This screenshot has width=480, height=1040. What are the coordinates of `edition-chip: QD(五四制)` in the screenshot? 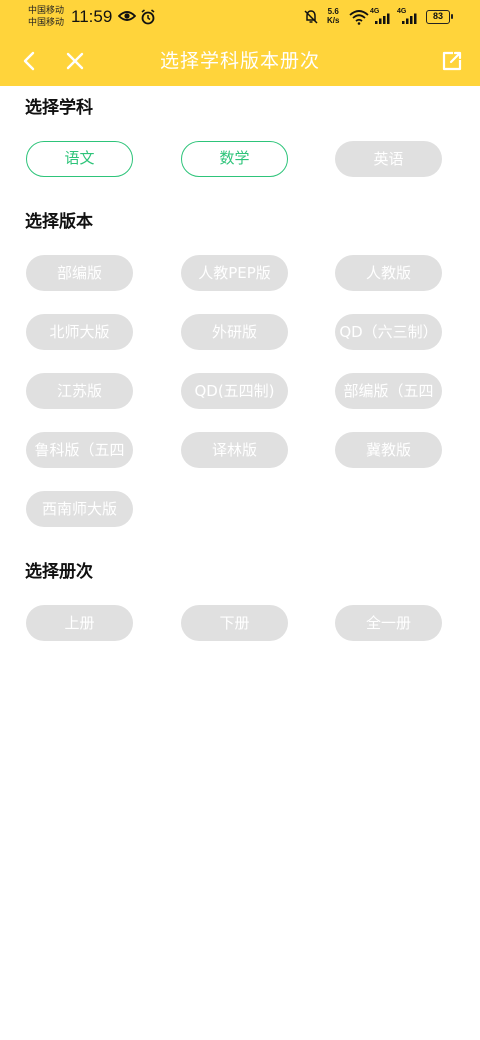 It's located at (234, 391).